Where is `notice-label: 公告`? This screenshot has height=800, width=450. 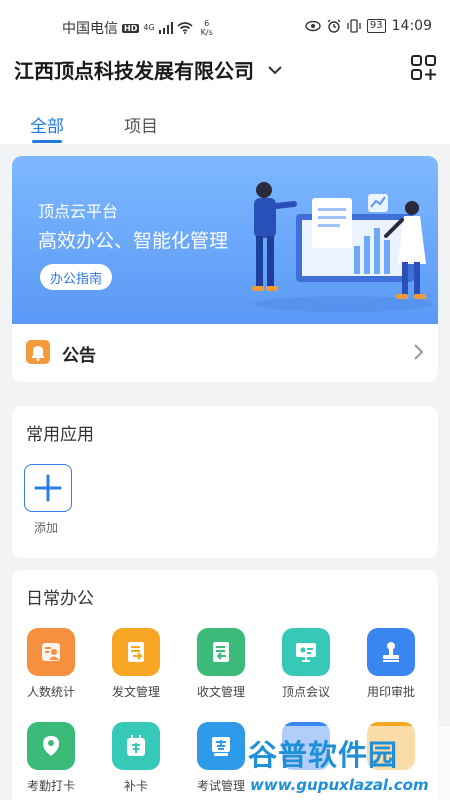 notice-label: 公告 is located at coordinates (79, 356).